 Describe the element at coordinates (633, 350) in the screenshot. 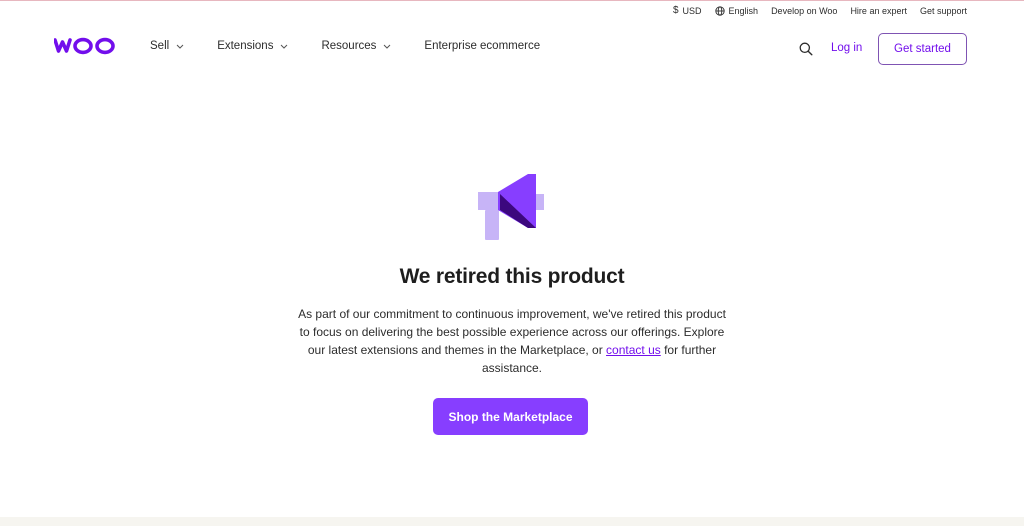

I see `contact-us-link: contact us` at that location.